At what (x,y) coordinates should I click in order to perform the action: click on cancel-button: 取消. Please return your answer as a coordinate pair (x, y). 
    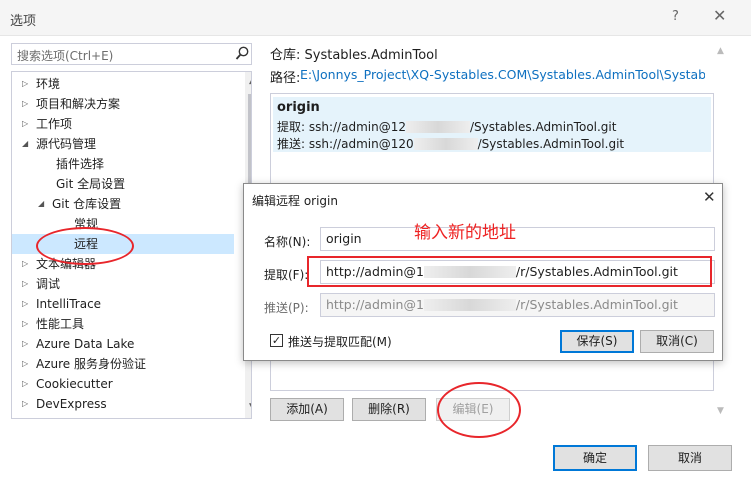
    Looking at the image, I should click on (690, 458).